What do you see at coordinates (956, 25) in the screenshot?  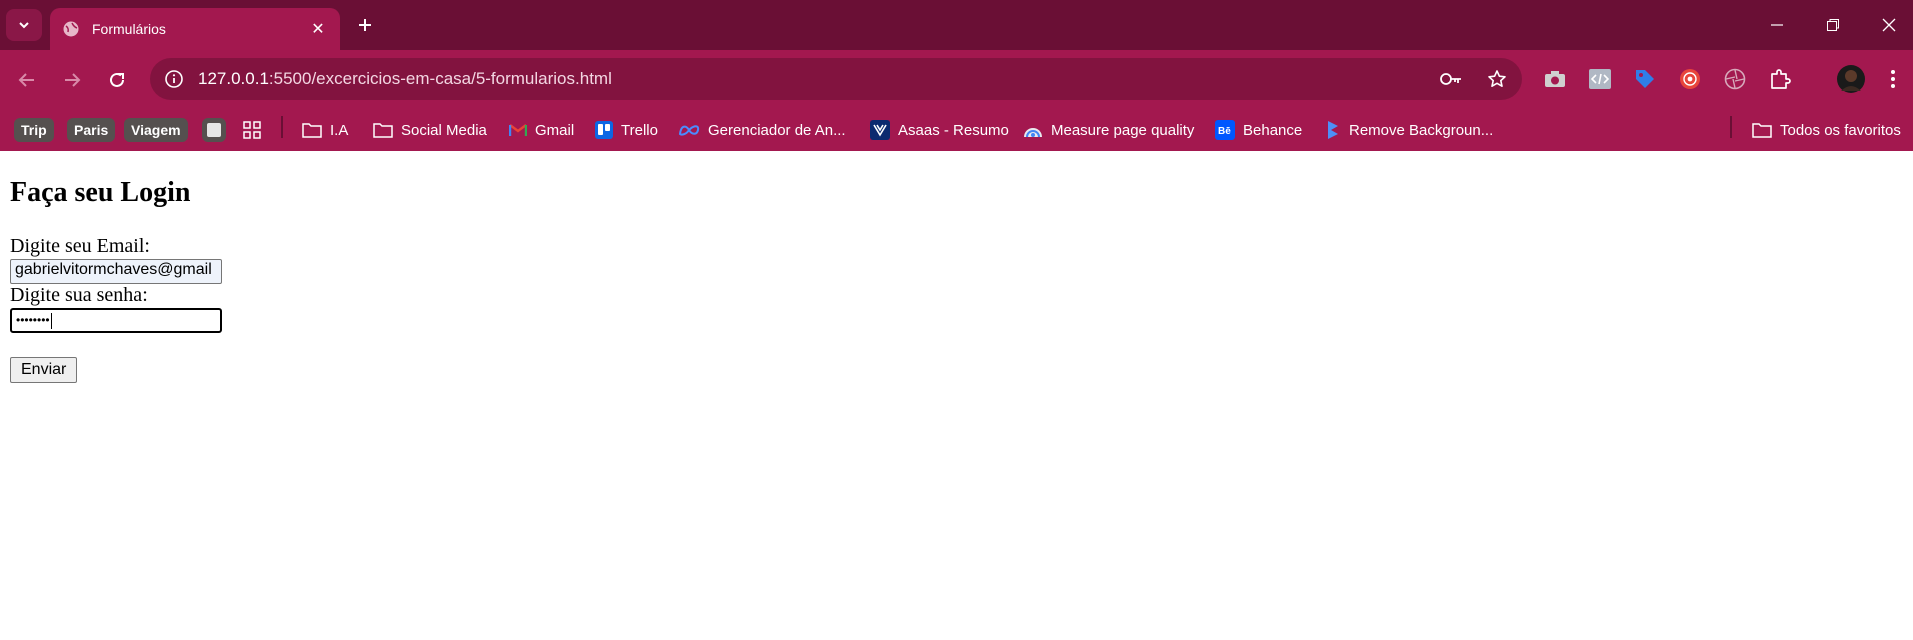 I see `tab-strip: Formulários ✕` at bounding box center [956, 25].